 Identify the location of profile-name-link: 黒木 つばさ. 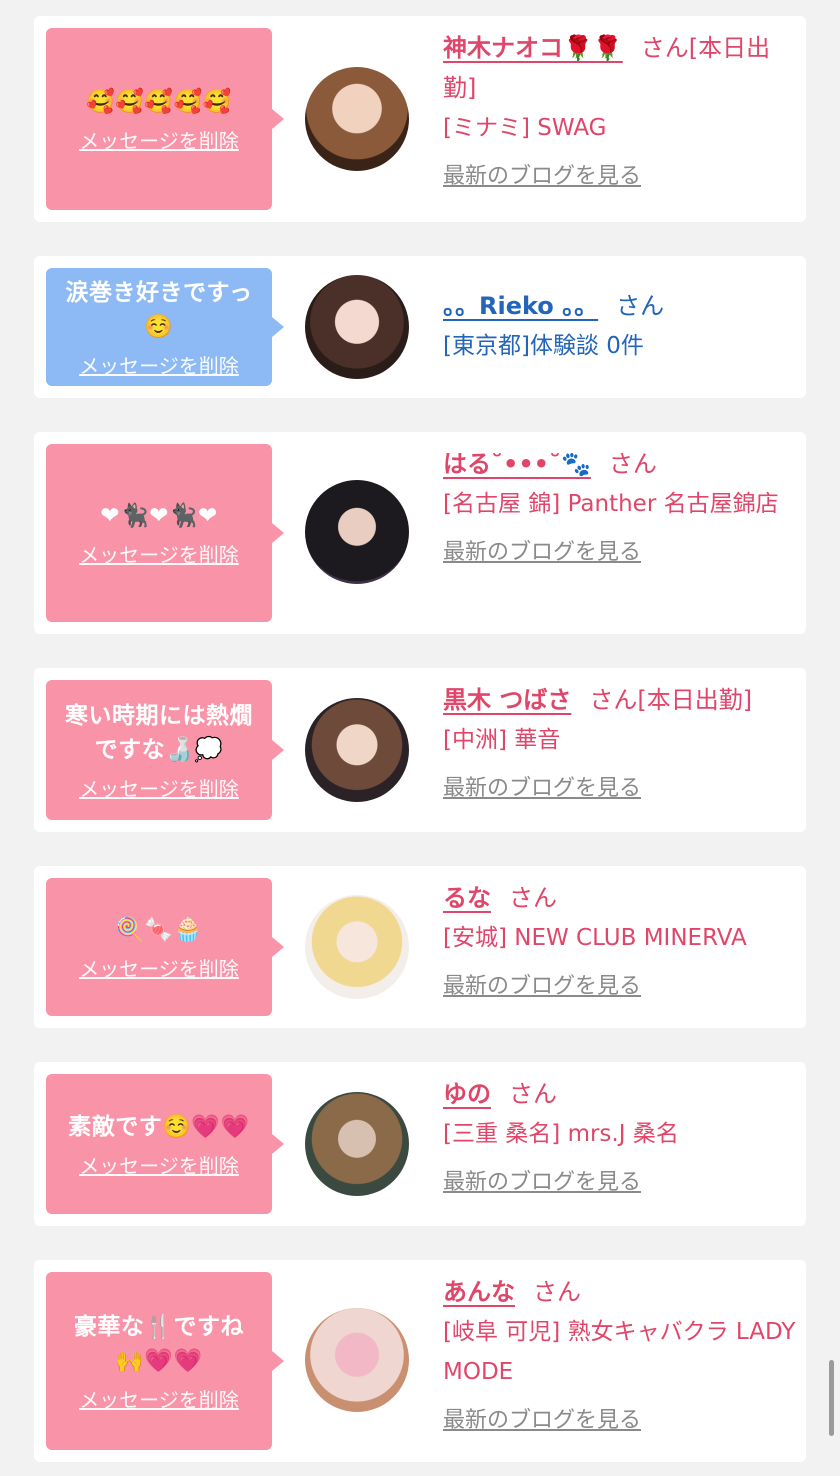
(507, 700).